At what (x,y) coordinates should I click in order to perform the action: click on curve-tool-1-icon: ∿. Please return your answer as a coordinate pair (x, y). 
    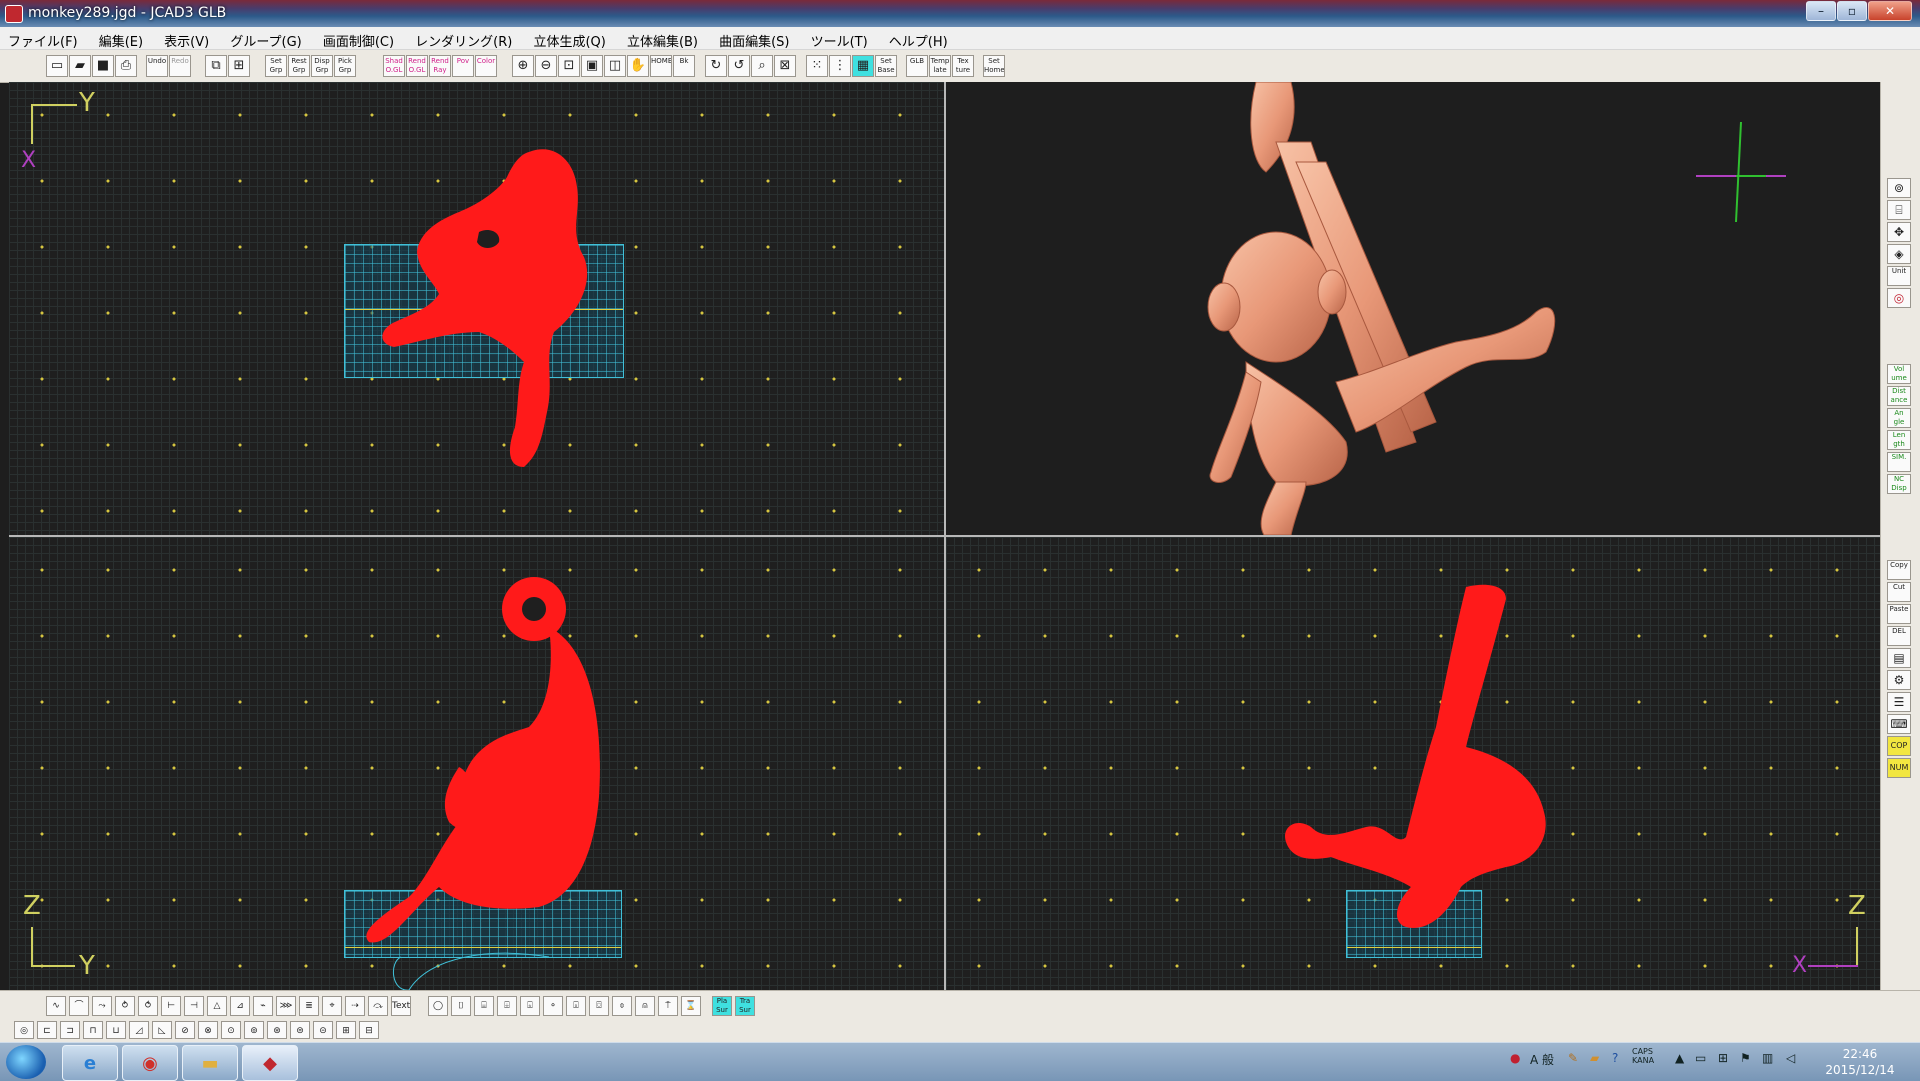
    Looking at the image, I should click on (56, 1006).